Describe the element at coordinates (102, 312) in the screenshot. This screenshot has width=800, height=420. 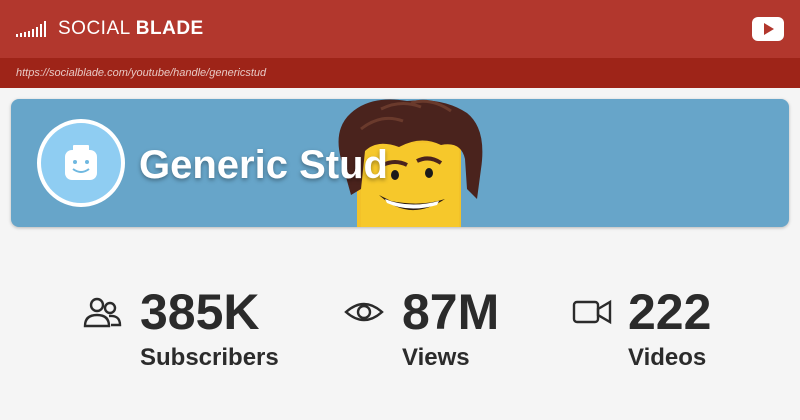
I see `users-icon` at that location.